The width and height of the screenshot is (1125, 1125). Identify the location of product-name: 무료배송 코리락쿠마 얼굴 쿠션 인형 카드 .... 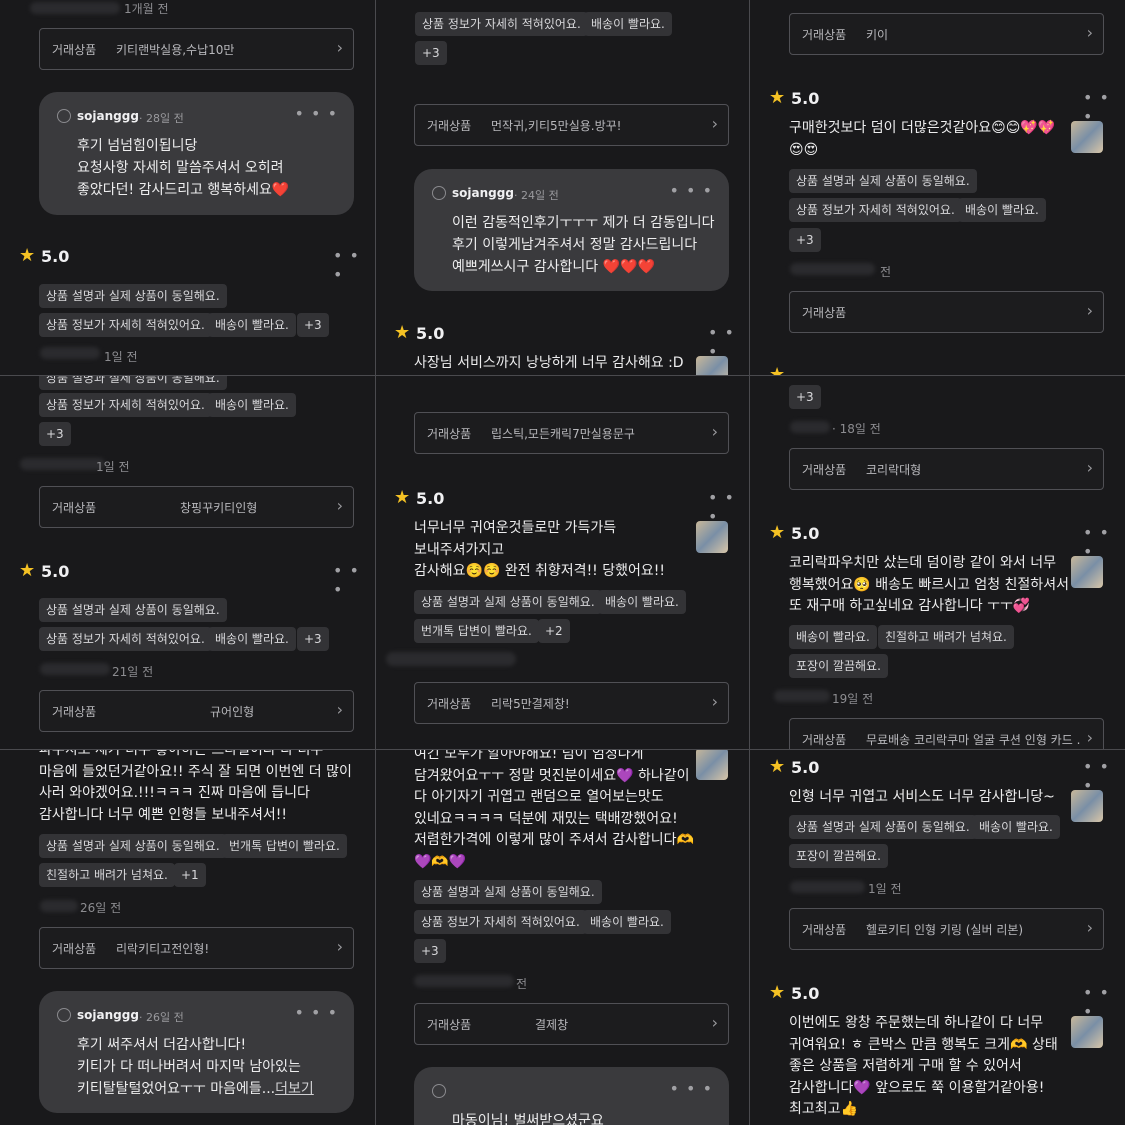
(973, 740).